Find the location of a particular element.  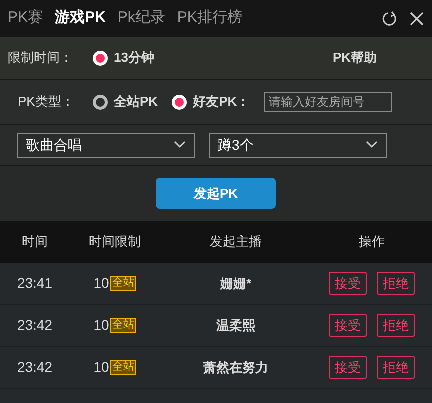

table-cell-text: 姗姗* is located at coordinates (236, 283).